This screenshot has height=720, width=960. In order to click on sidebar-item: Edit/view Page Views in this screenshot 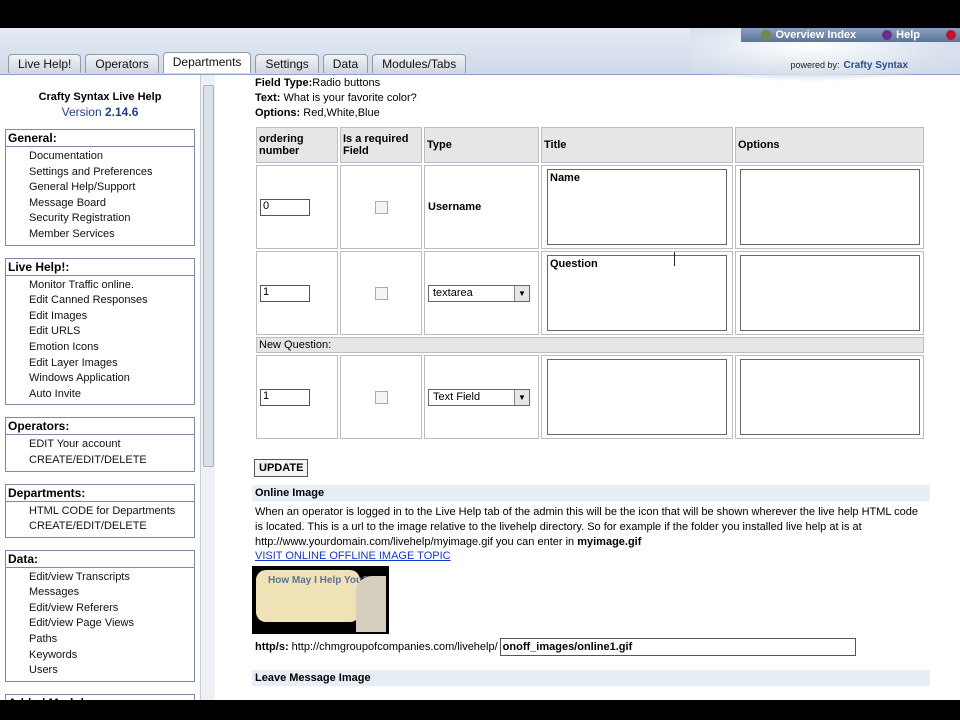, I will do `click(111, 624)`.